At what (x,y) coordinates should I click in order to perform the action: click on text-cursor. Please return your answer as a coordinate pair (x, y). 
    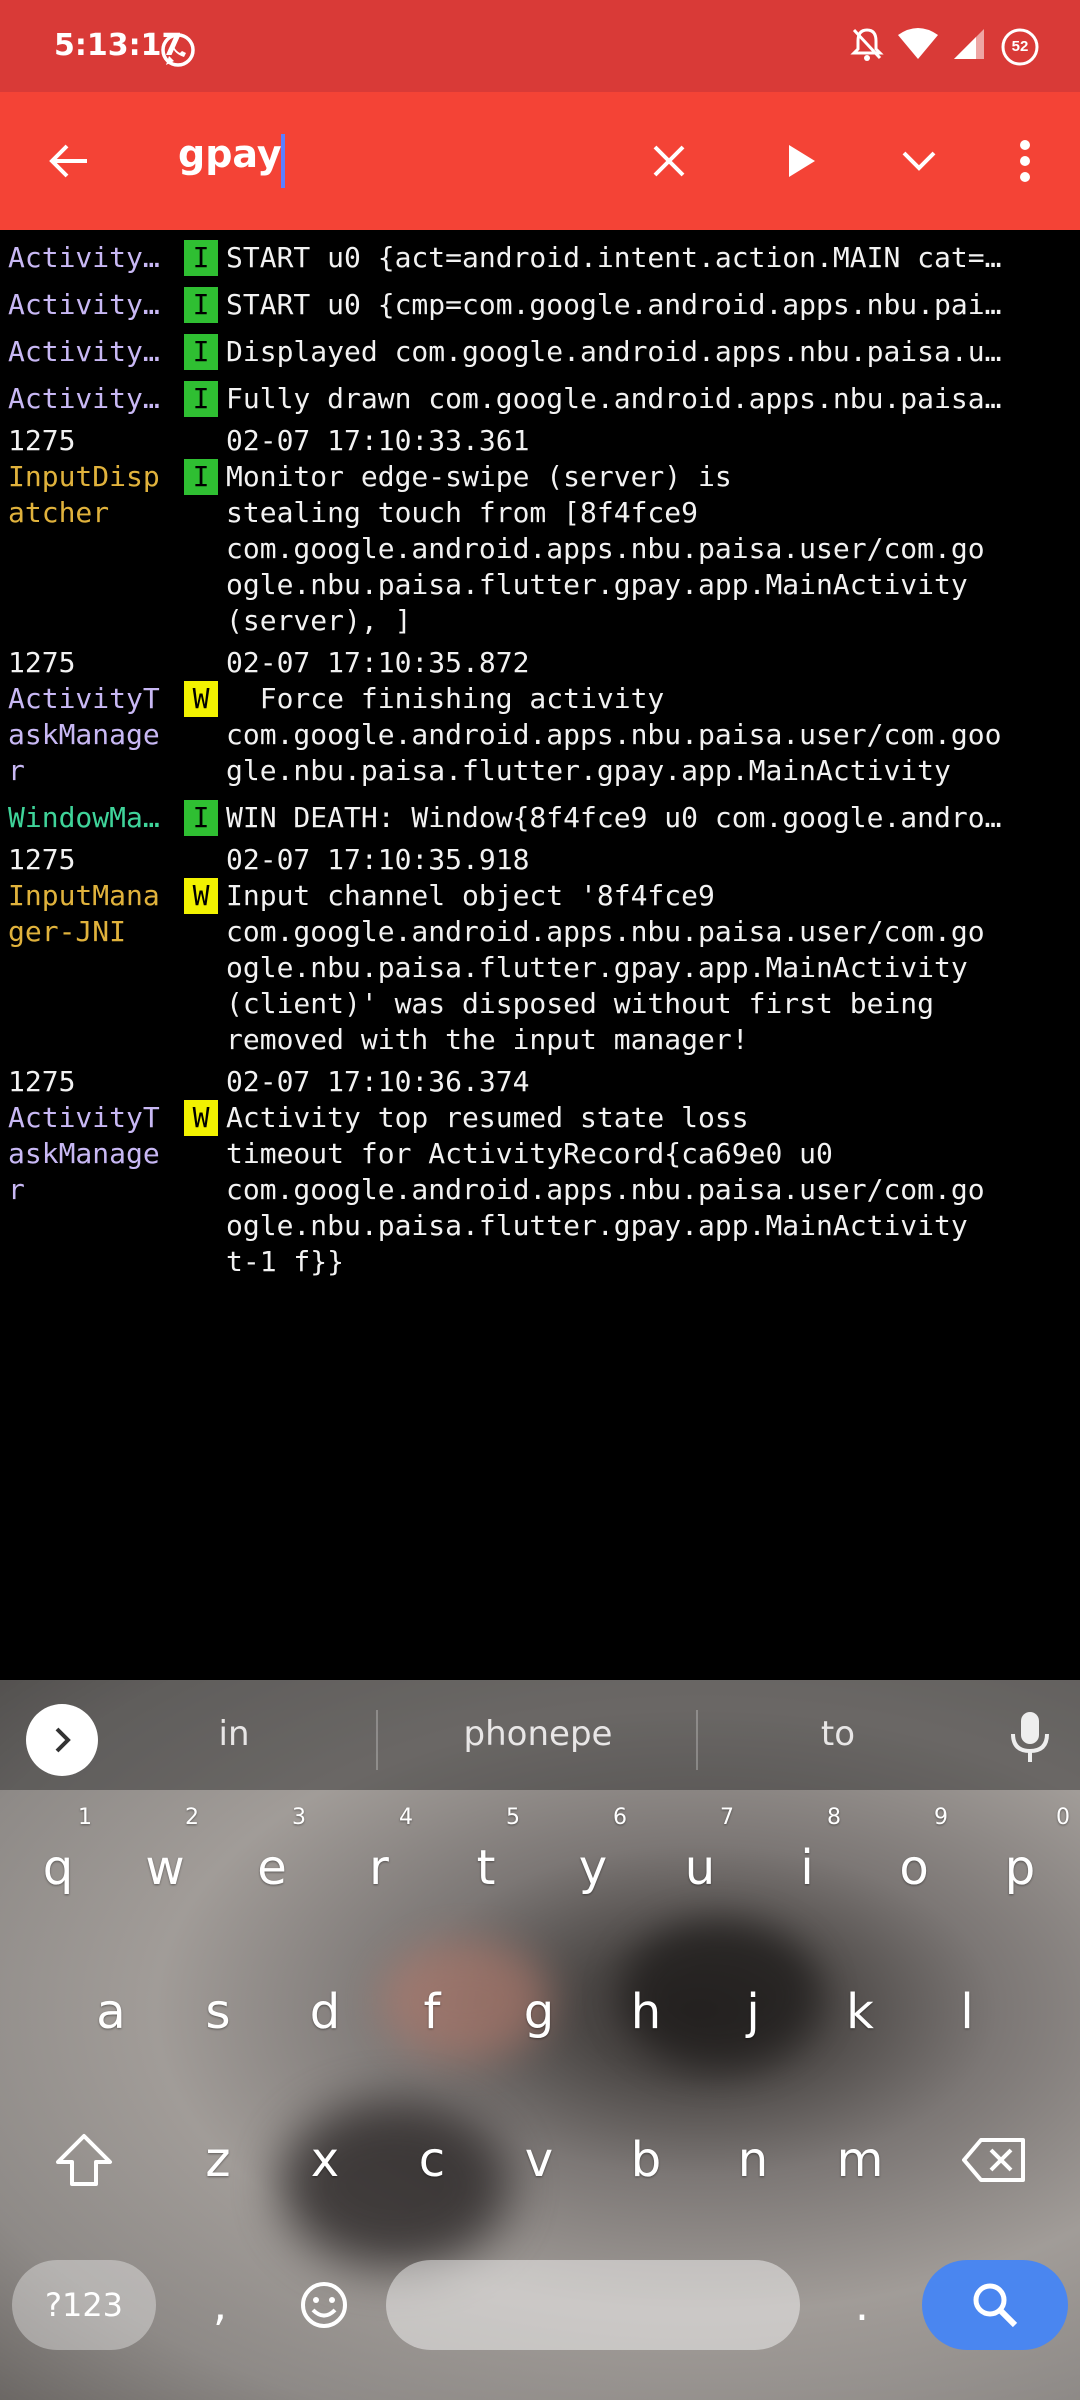
    Looking at the image, I should click on (283, 161).